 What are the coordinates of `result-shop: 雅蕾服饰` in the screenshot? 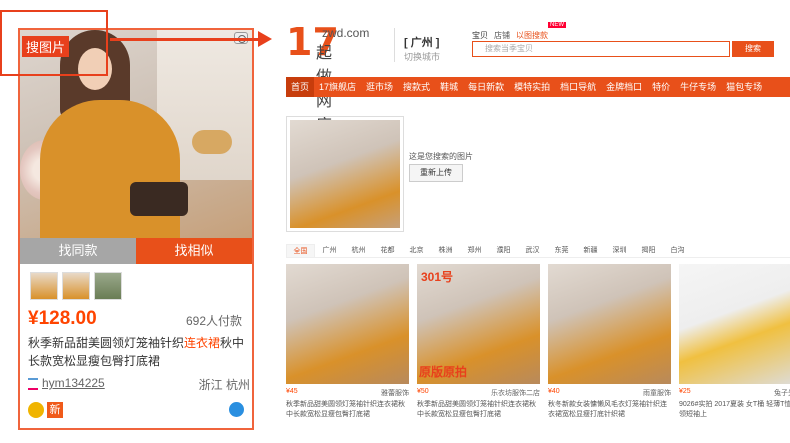 It's located at (395, 393).